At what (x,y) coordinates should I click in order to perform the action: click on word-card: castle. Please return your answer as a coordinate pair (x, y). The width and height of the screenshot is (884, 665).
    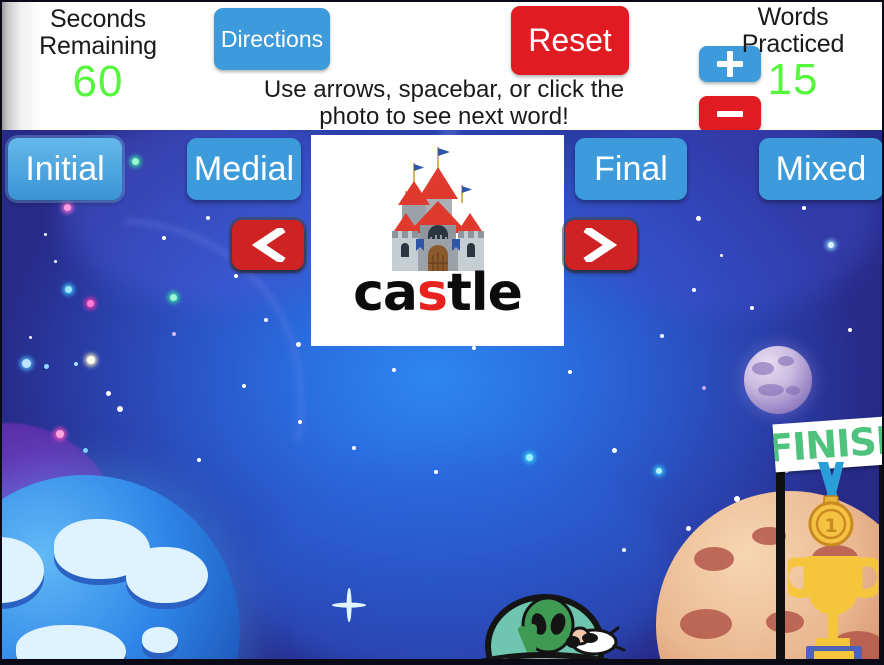
    Looking at the image, I should click on (437, 240).